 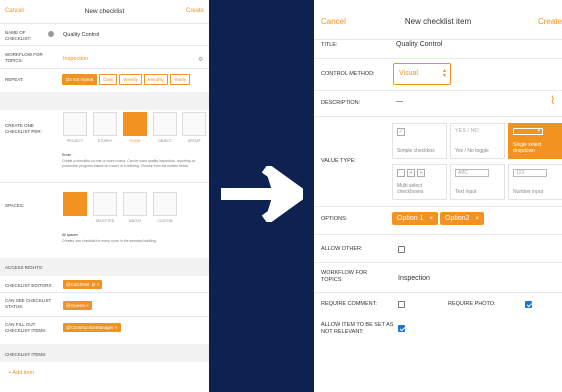 What do you see at coordinates (105, 124) in the screenshot?
I see `storey-tile` at bounding box center [105, 124].